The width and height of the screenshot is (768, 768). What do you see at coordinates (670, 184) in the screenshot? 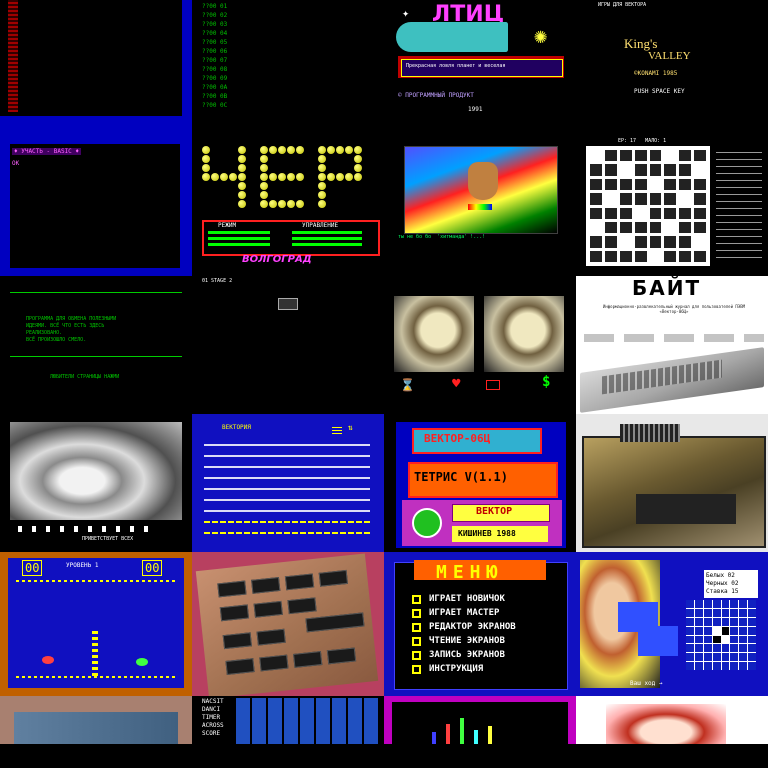
I see `maze-cell` at bounding box center [670, 184].